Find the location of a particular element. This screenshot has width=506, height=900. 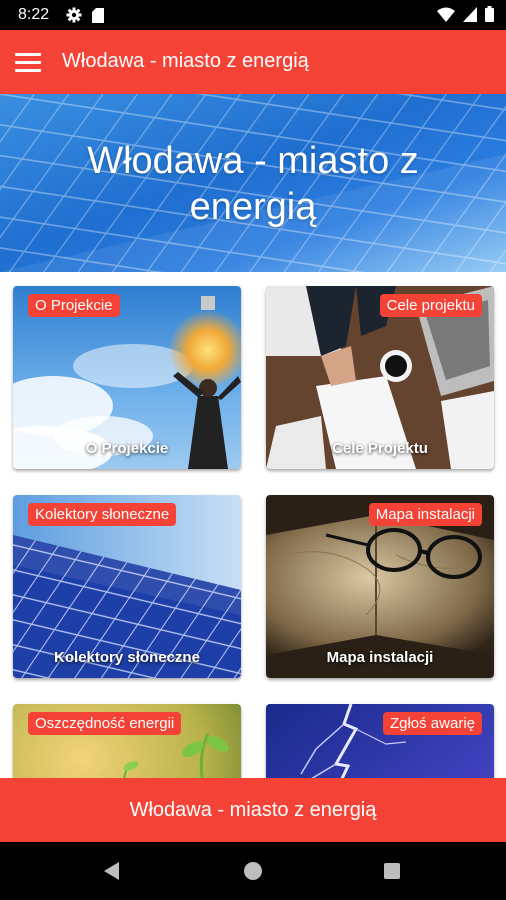

card-mapa-instalacji: Mapa instalacji Mapa instalacji is located at coordinates (380, 586).